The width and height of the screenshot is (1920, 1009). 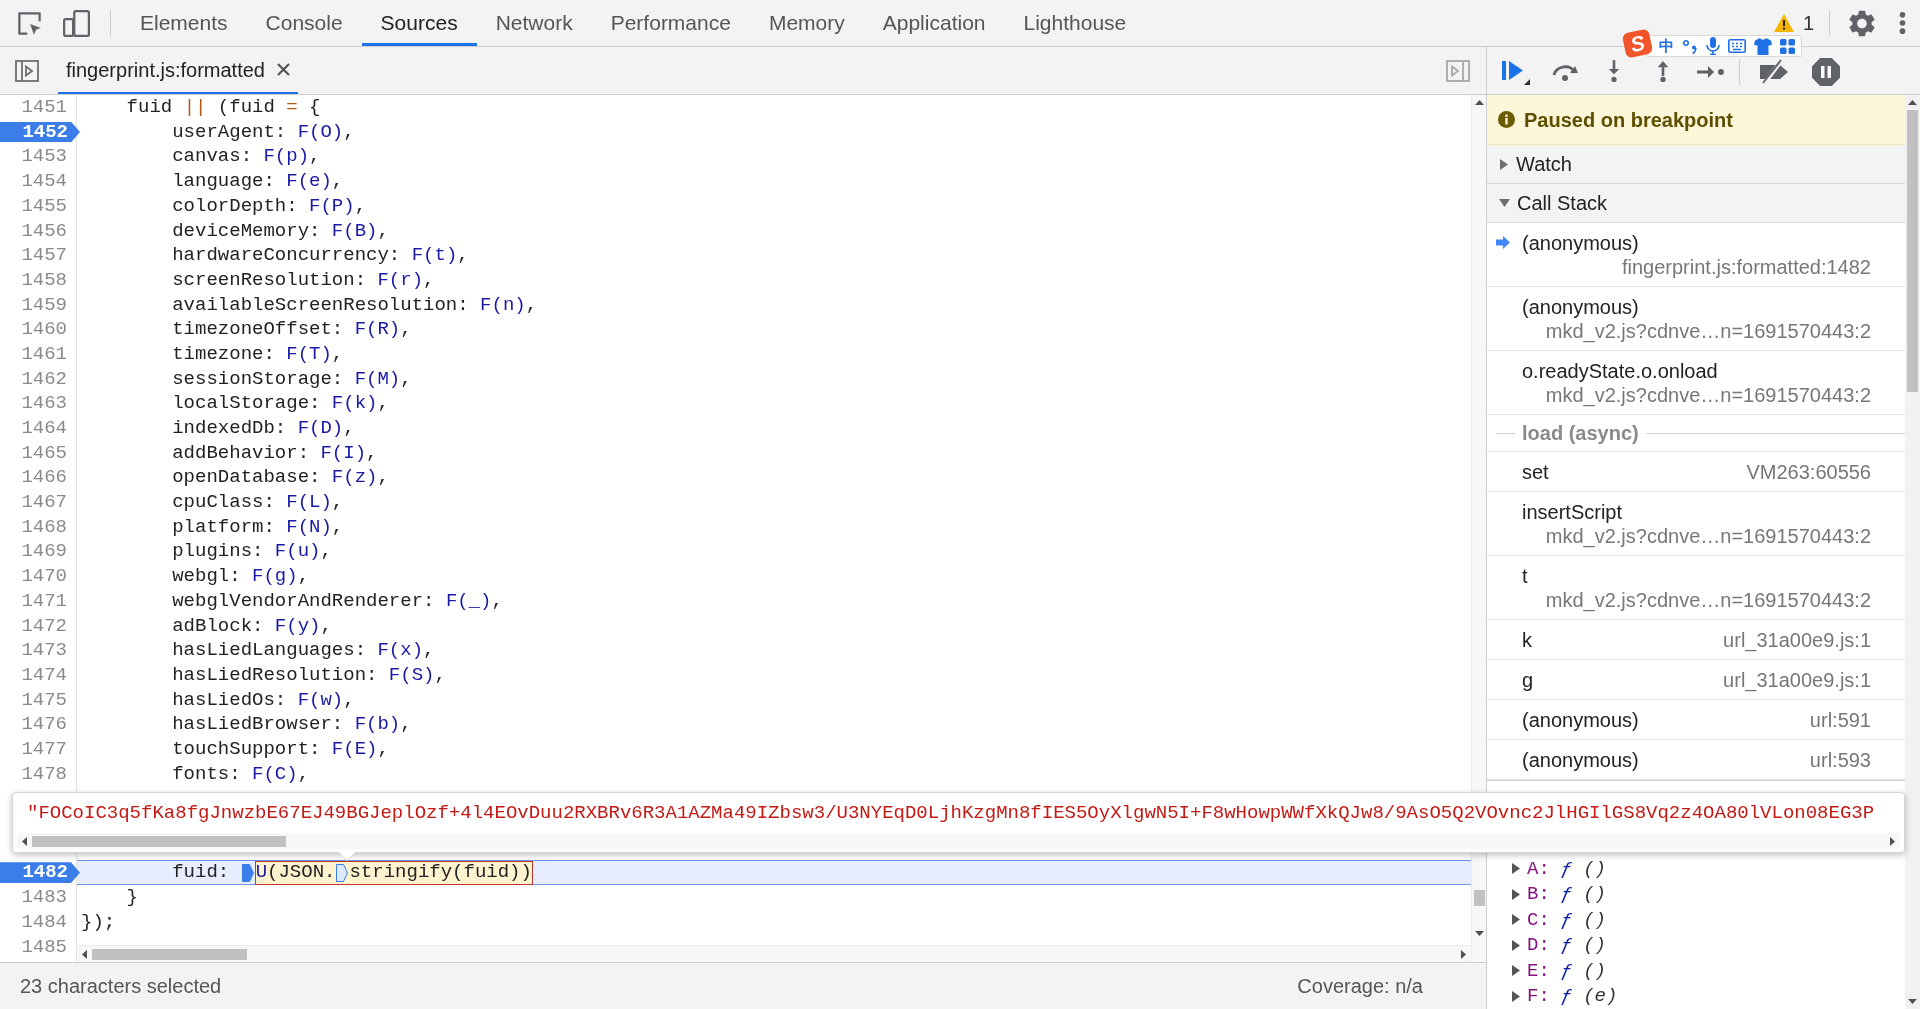 What do you see at coordinates (280, 404) in the screenshot?
I see `code-text: localStorage: F(k),` at bounding box center [280, 404].